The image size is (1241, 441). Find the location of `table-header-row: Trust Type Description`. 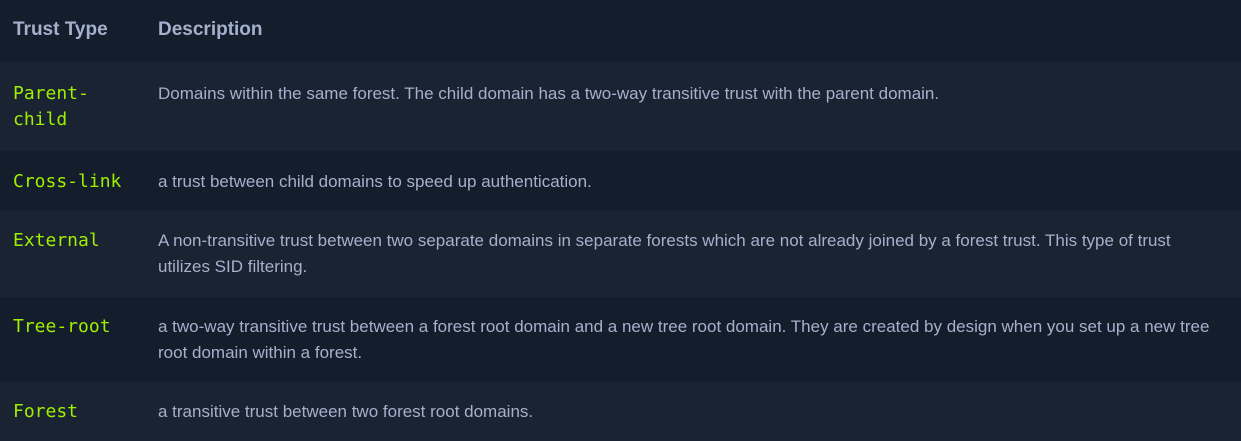

table-header-row: Trust Type Description is located at coordinates (620, 31).